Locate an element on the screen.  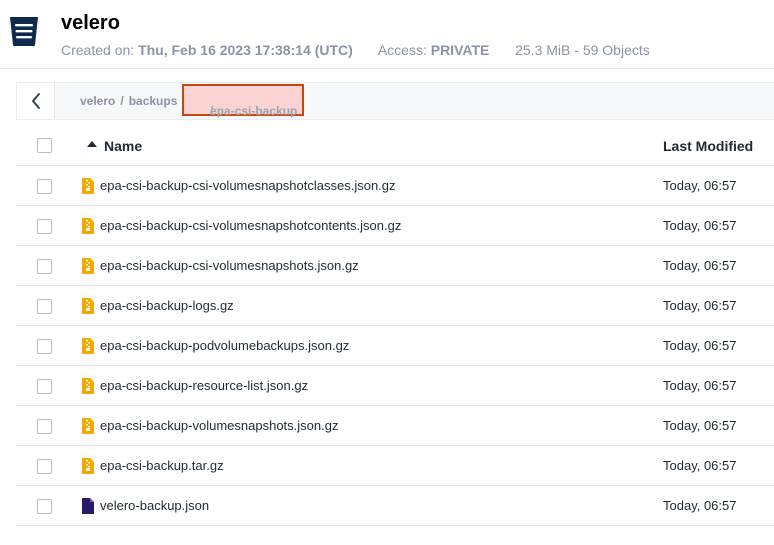
select-all-checkbox is located at coordinates (44, 145).